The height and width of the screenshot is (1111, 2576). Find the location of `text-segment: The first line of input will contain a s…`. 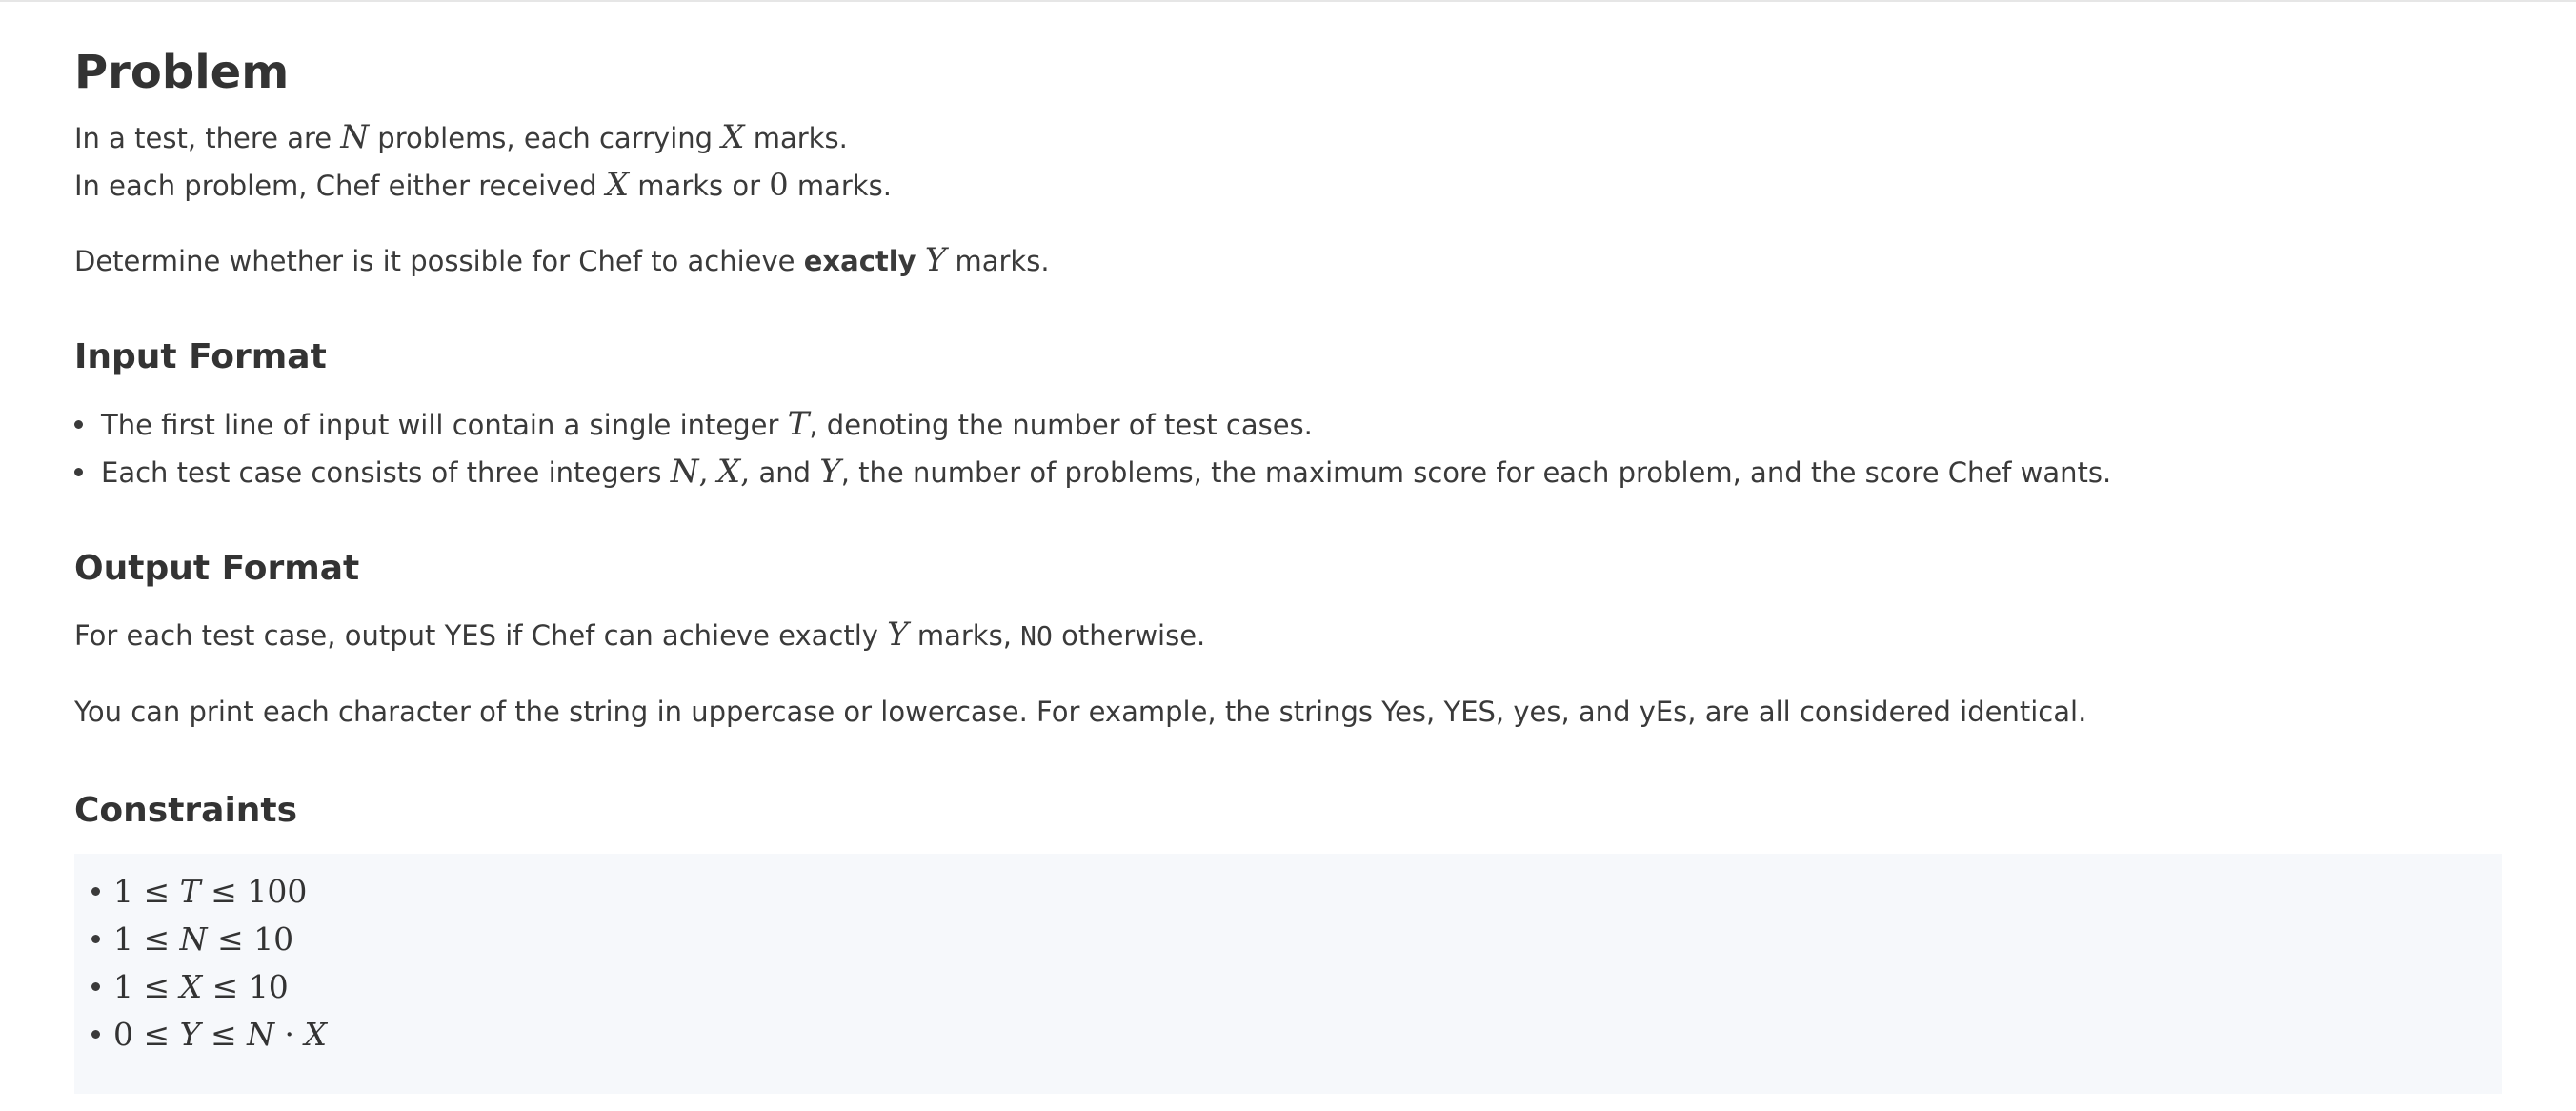

text-segment: The first line of input will contain a s… is located at coordinates (445, 425).